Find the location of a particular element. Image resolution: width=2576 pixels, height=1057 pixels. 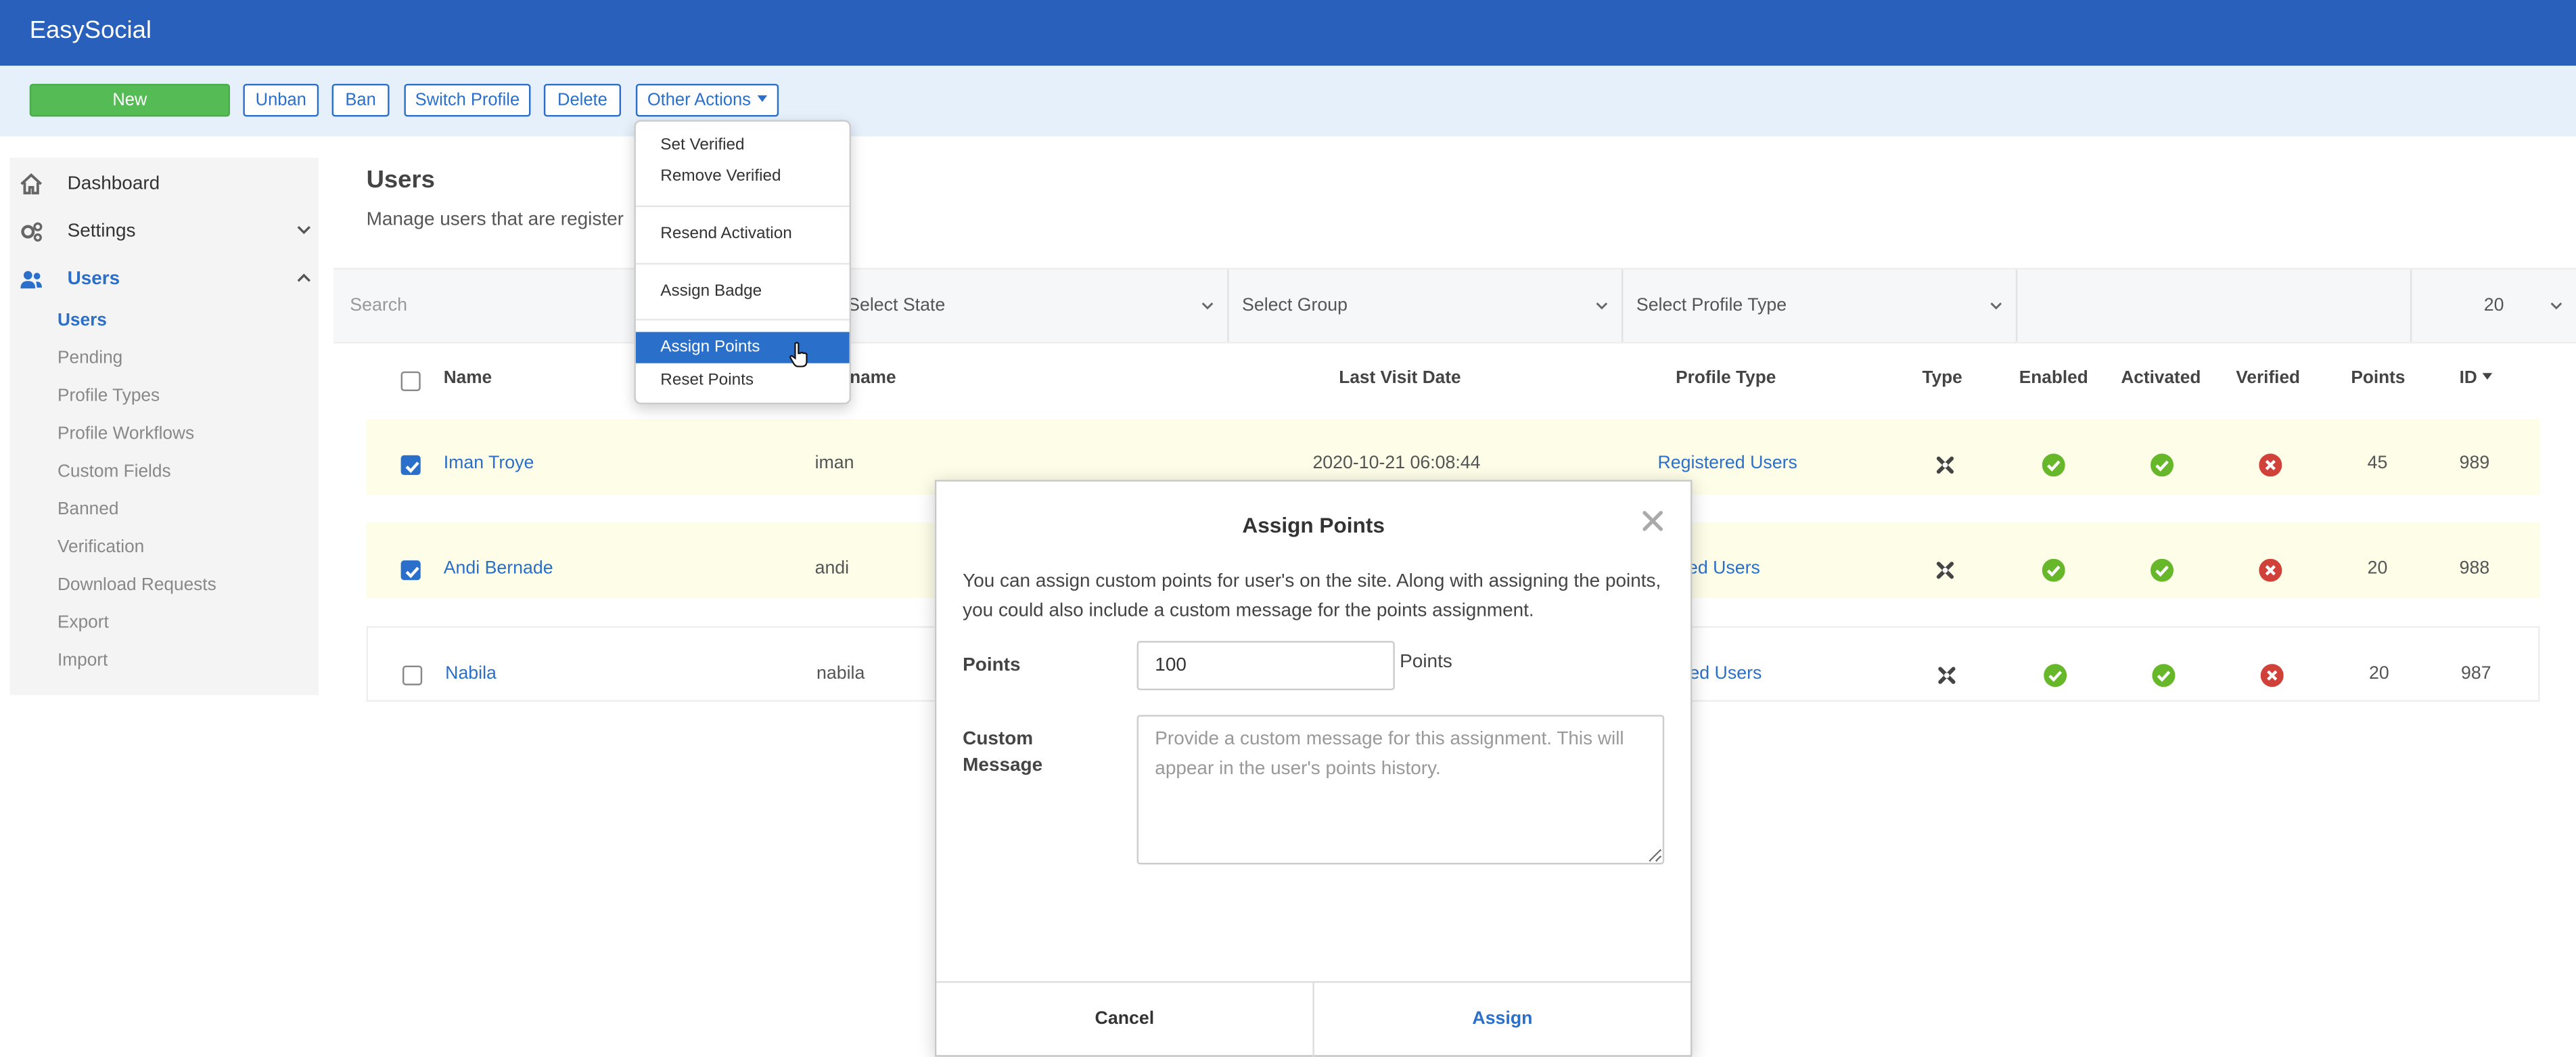

id-cell: 989 is located at coordinates (2474, 463).